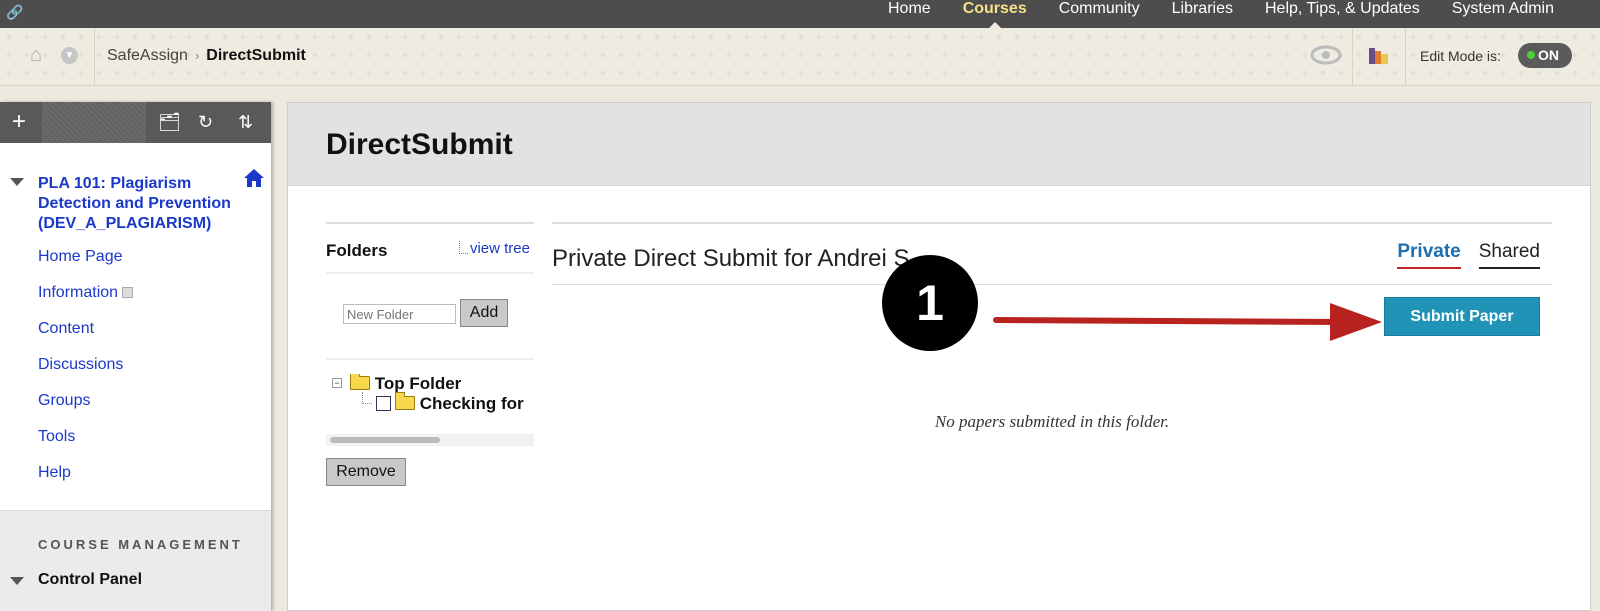  Describe the element at coordinates (80, 256) in the screenshot. I see `sidebar-item-label: Home Page` at that location.